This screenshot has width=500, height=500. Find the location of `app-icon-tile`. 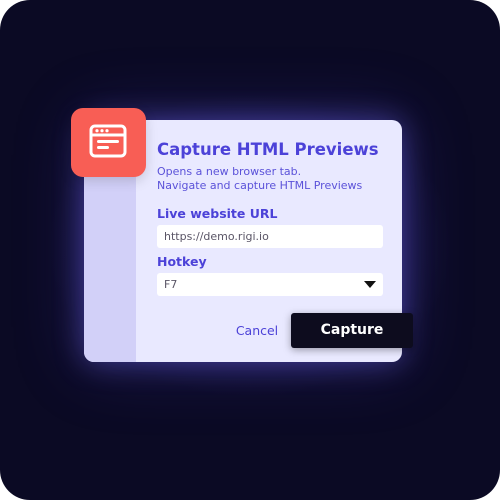

app-icon-tile is located at coordinates (108, 142).